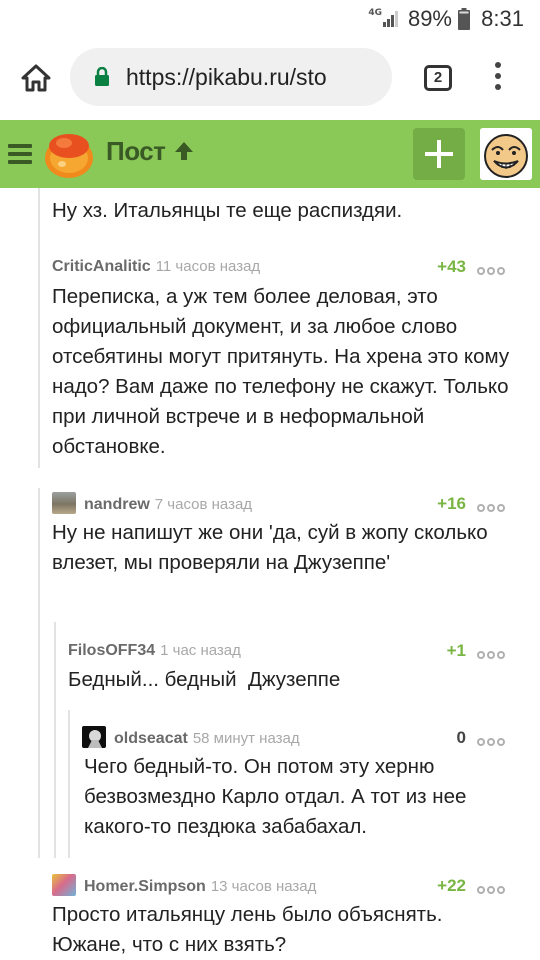 The image size is (540, 960). I want to click on comment-text: Ну хз. Итальянцы те еще распиздяи., so click(227, 210).